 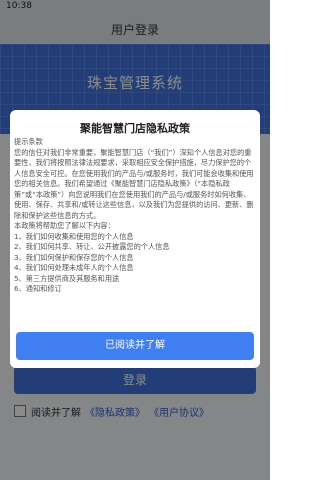 What do you see at coordinates (74, 257) in the screenshot?
I see `list-item: 3、我们如何保护和保存您的个人信息` at bounding box center [74, 257].